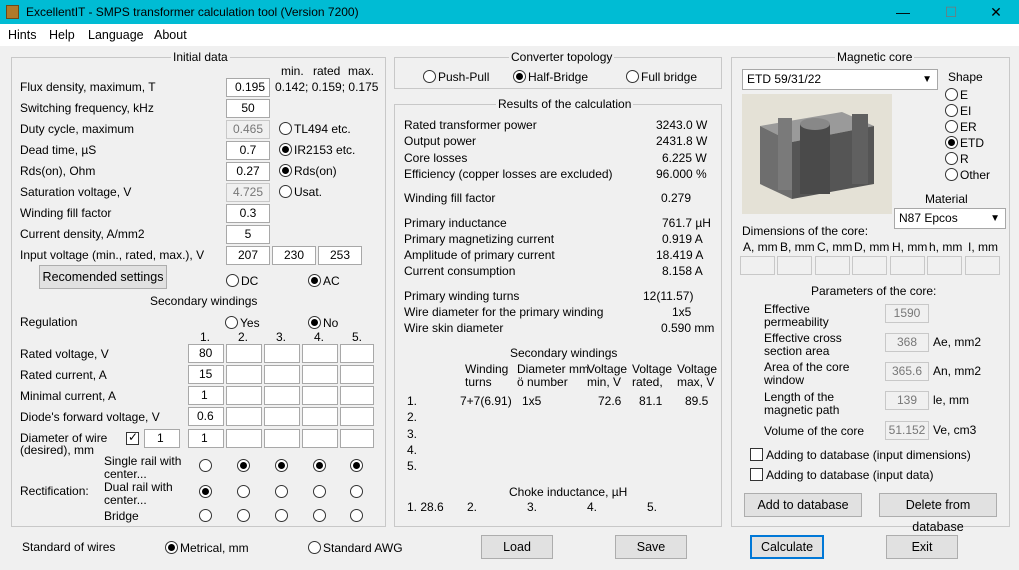  Describe the element at coordinates (907, 342) in the screenshot. I see `cross-section-input: 368` at that location.